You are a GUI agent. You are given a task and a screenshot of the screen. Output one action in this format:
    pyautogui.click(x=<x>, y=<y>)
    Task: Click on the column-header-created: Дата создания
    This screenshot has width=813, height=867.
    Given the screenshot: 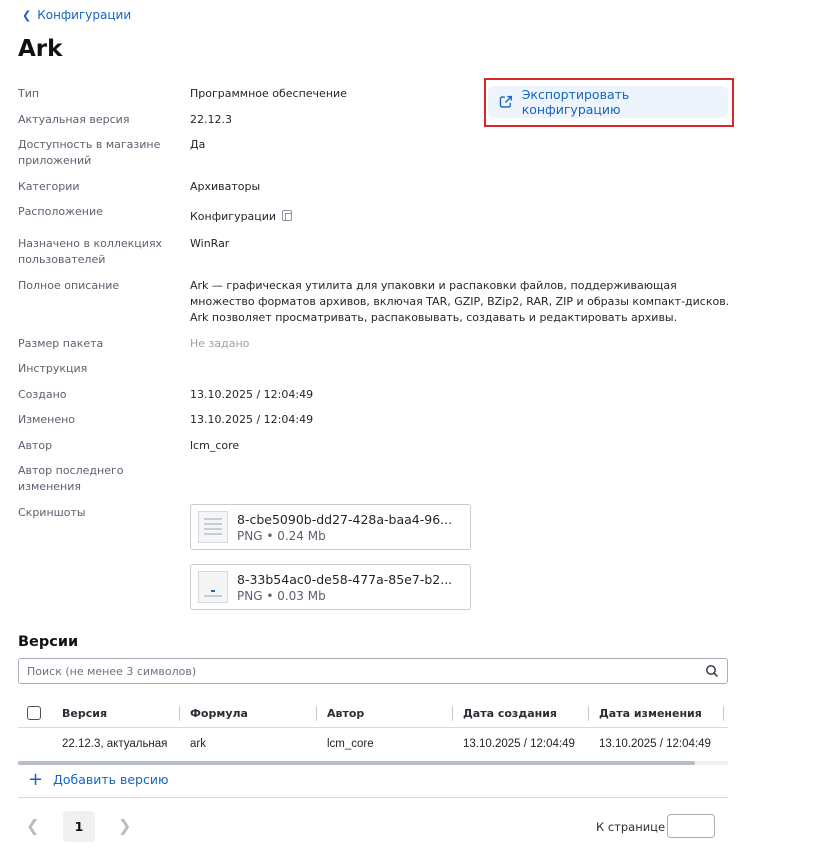 What is the action you would take?
    pyautogui.click(x=510, y=714)
    